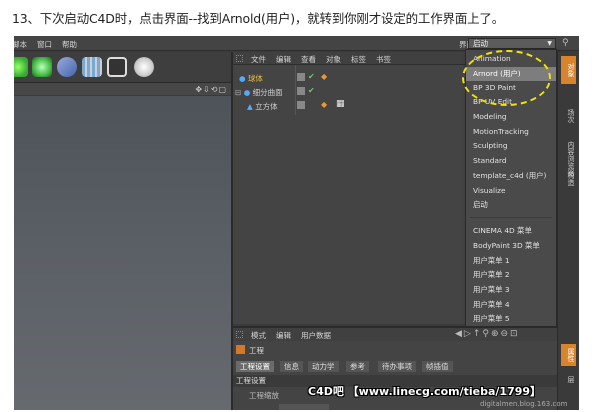 The width and height of the screenshot is (593, 412). What do you see at coordinates (304, 407) in the screenshot?
I see `settings-button` at bounding box center [304, 407].